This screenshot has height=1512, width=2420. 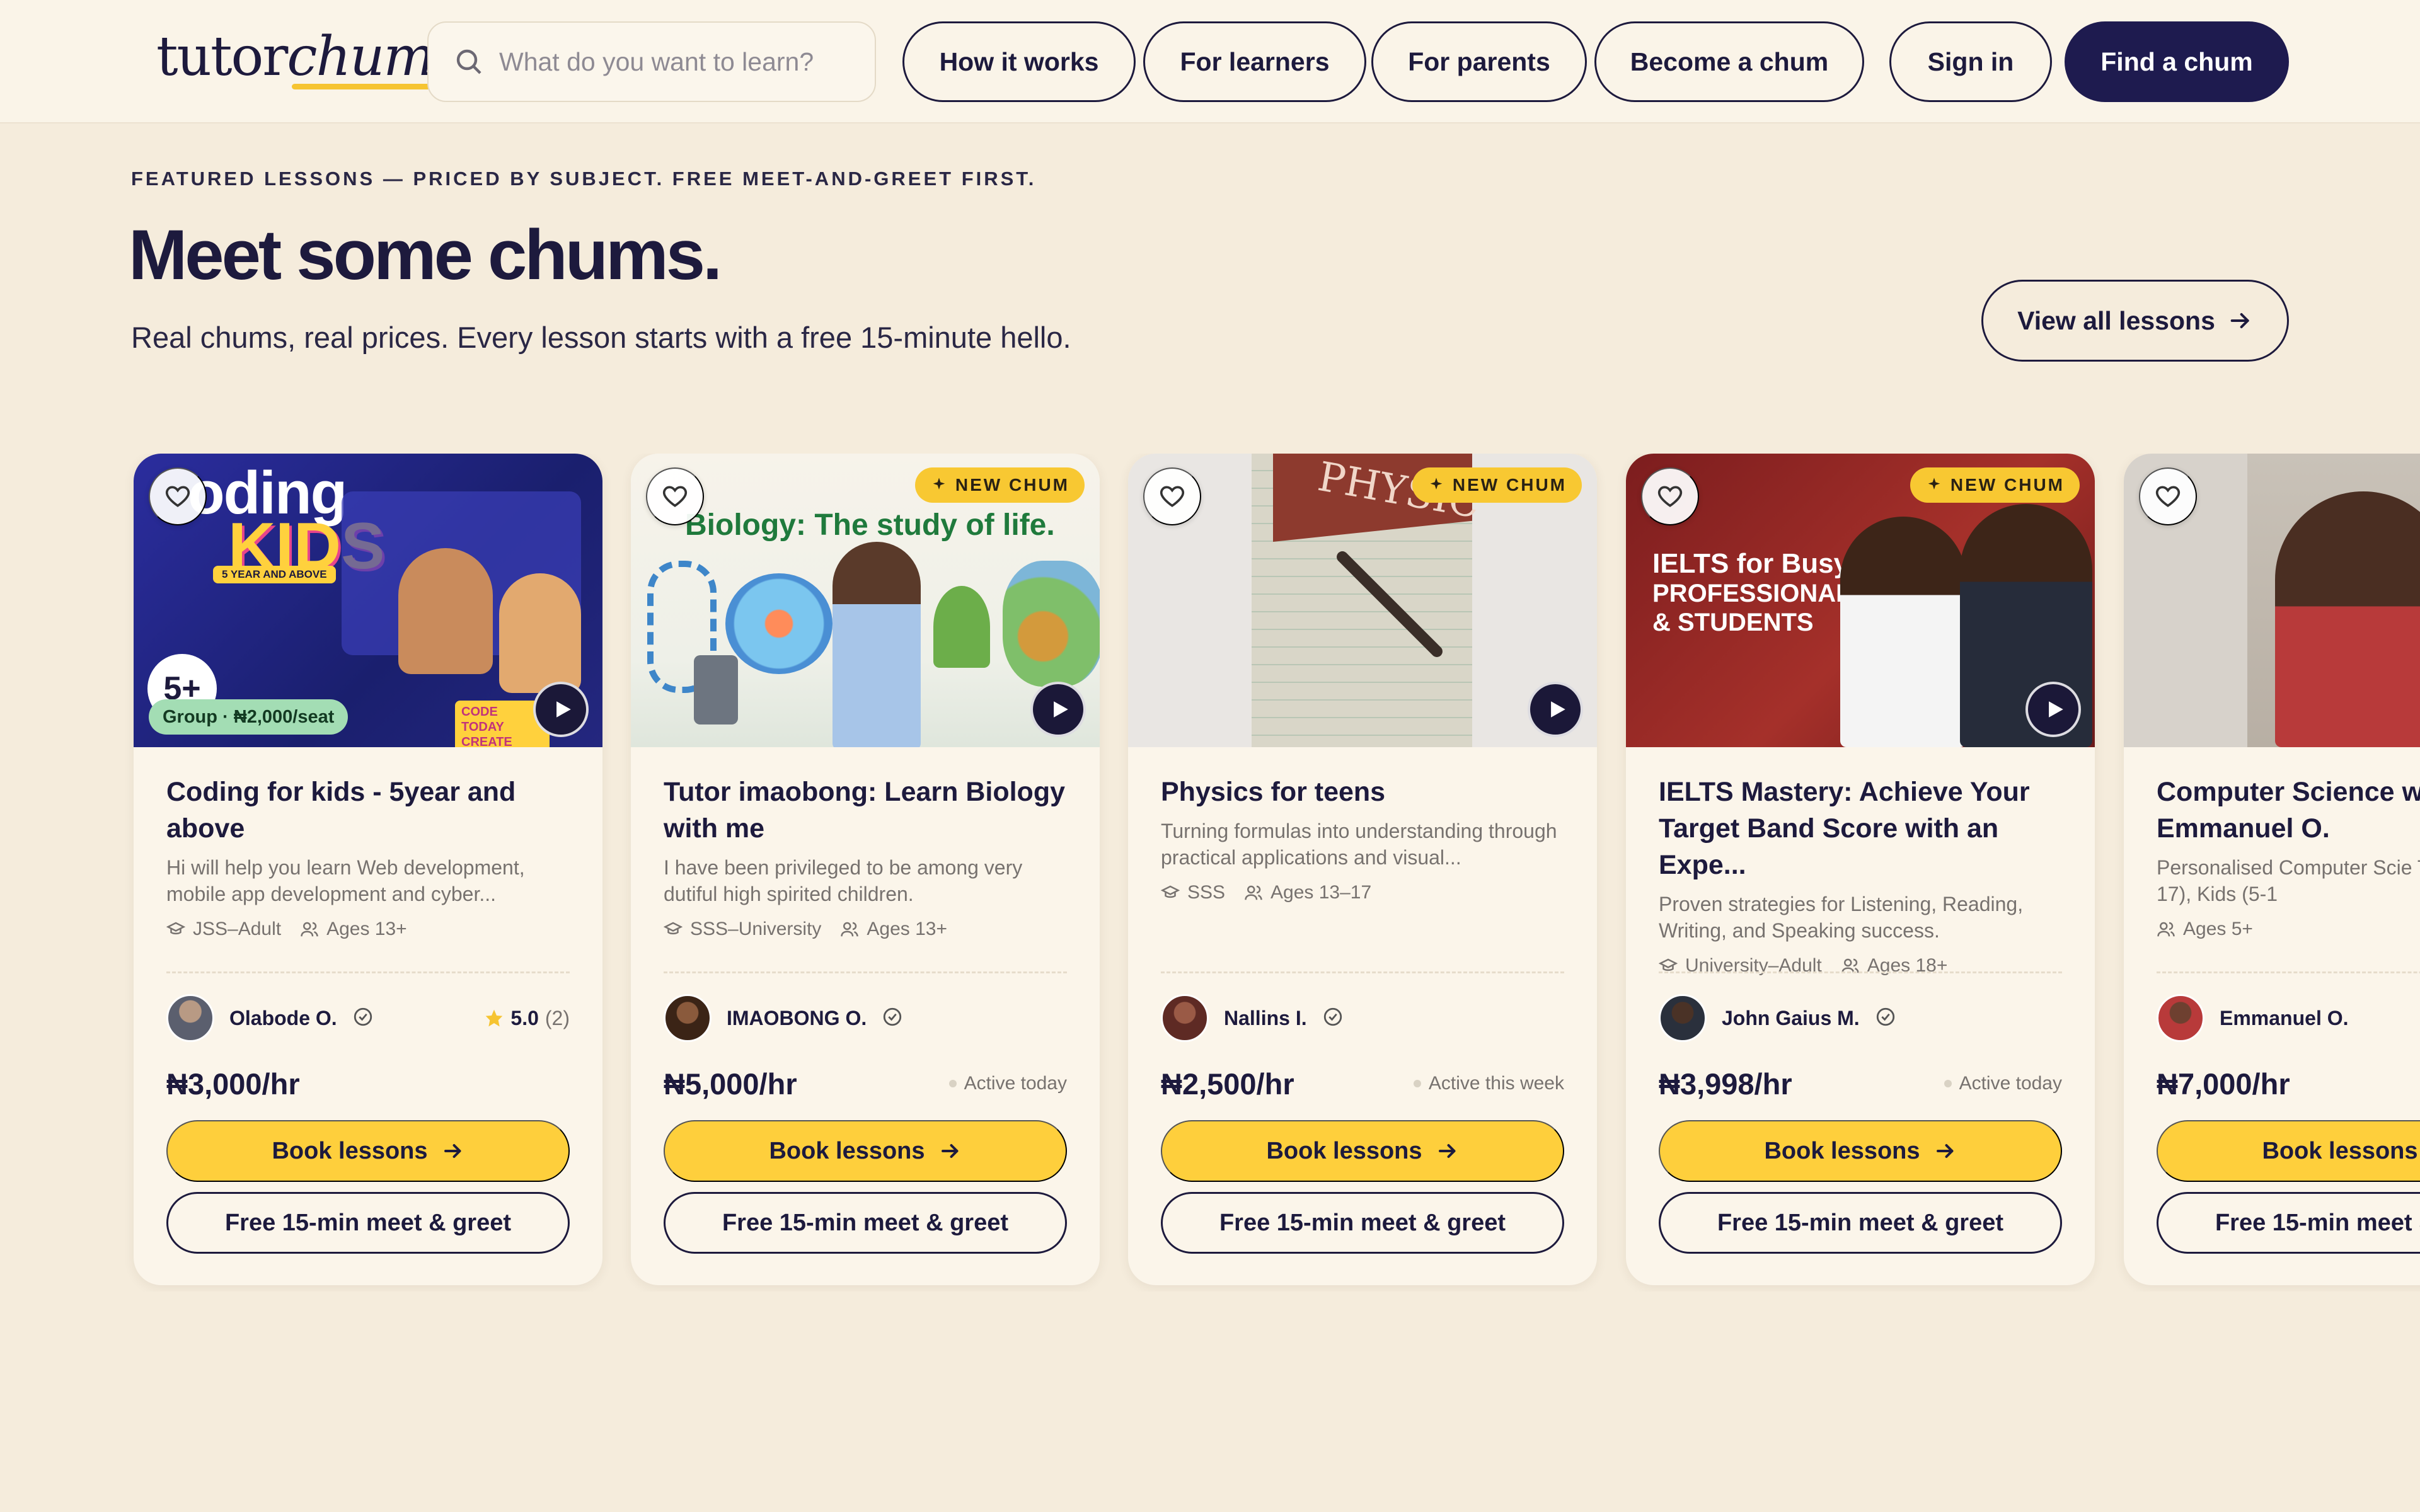 I want to click on nav-for-parents: For parents, so click(x=1479, y=61).